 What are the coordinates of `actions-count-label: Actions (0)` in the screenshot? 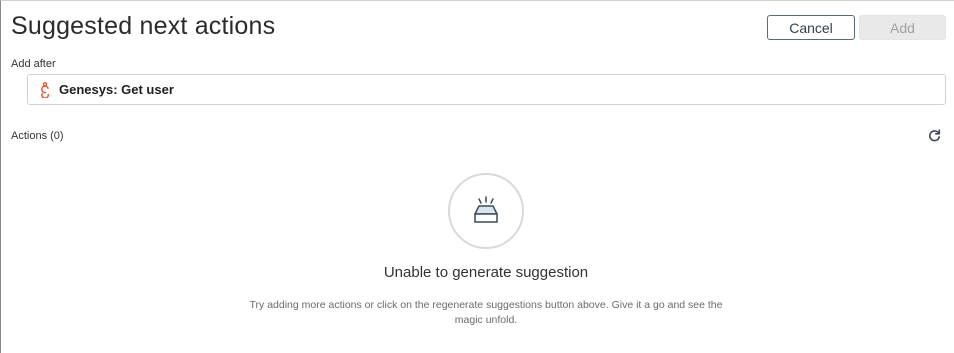 It's located at (37, 136).